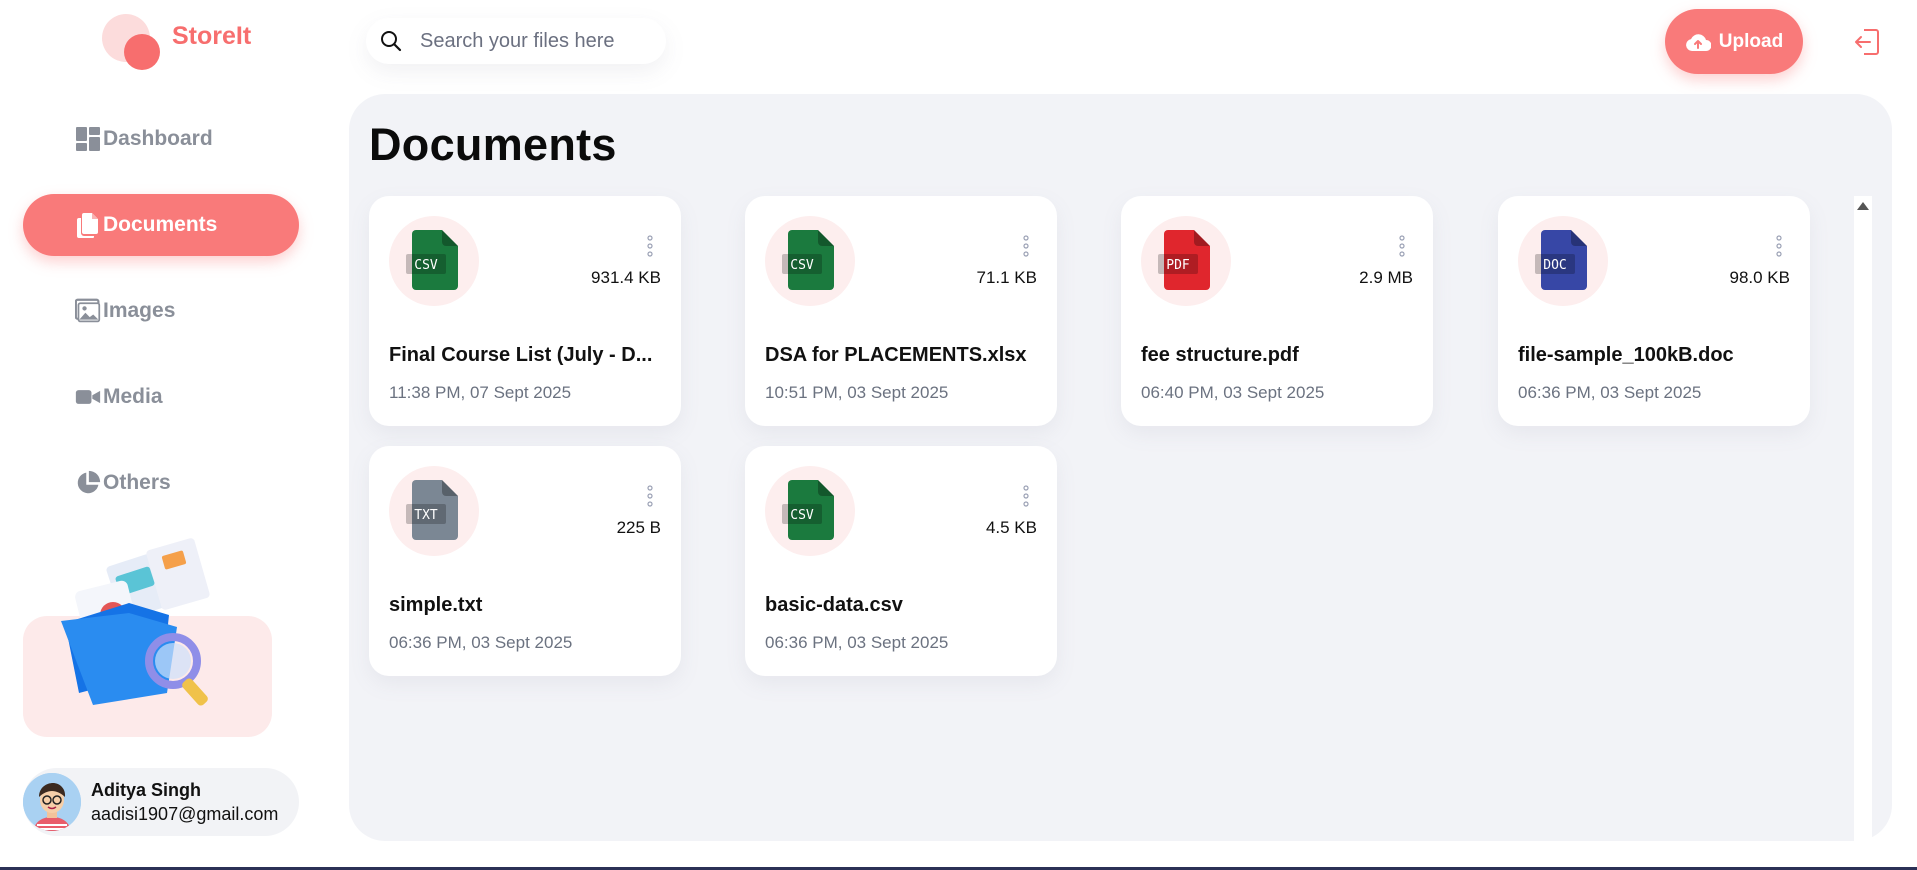 Image resolution: width=1917 pixels, height=870 pixels. Describe the element at coordinates (638, 527) in the screenshot. I see `file-size: 225 B` at that location.